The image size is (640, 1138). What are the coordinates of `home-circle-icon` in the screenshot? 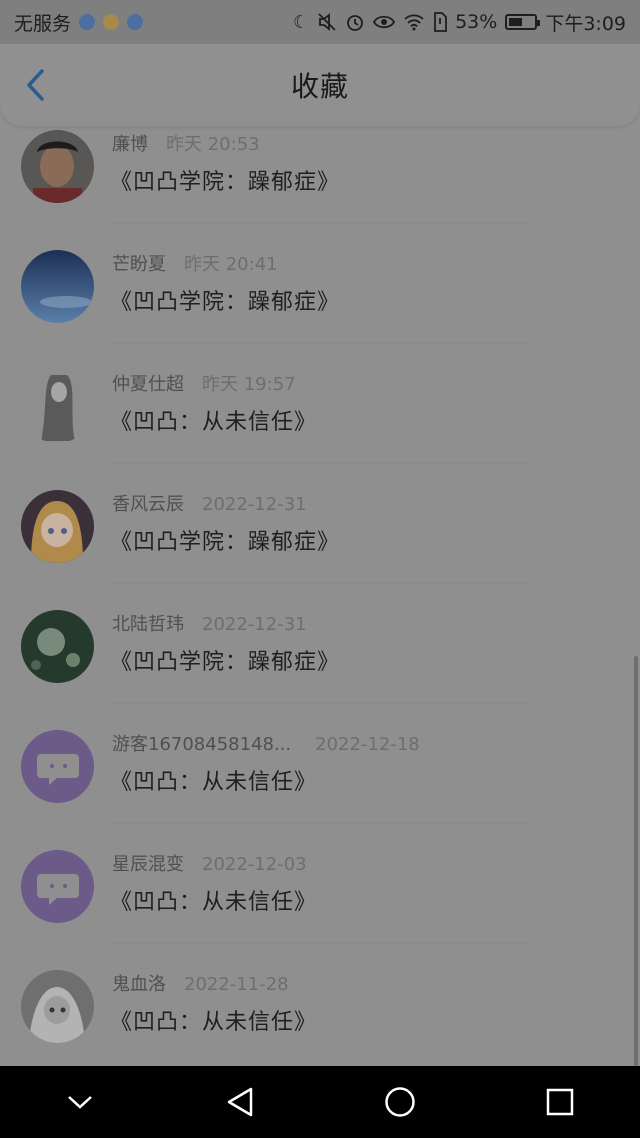 It's located at (400, 1102).